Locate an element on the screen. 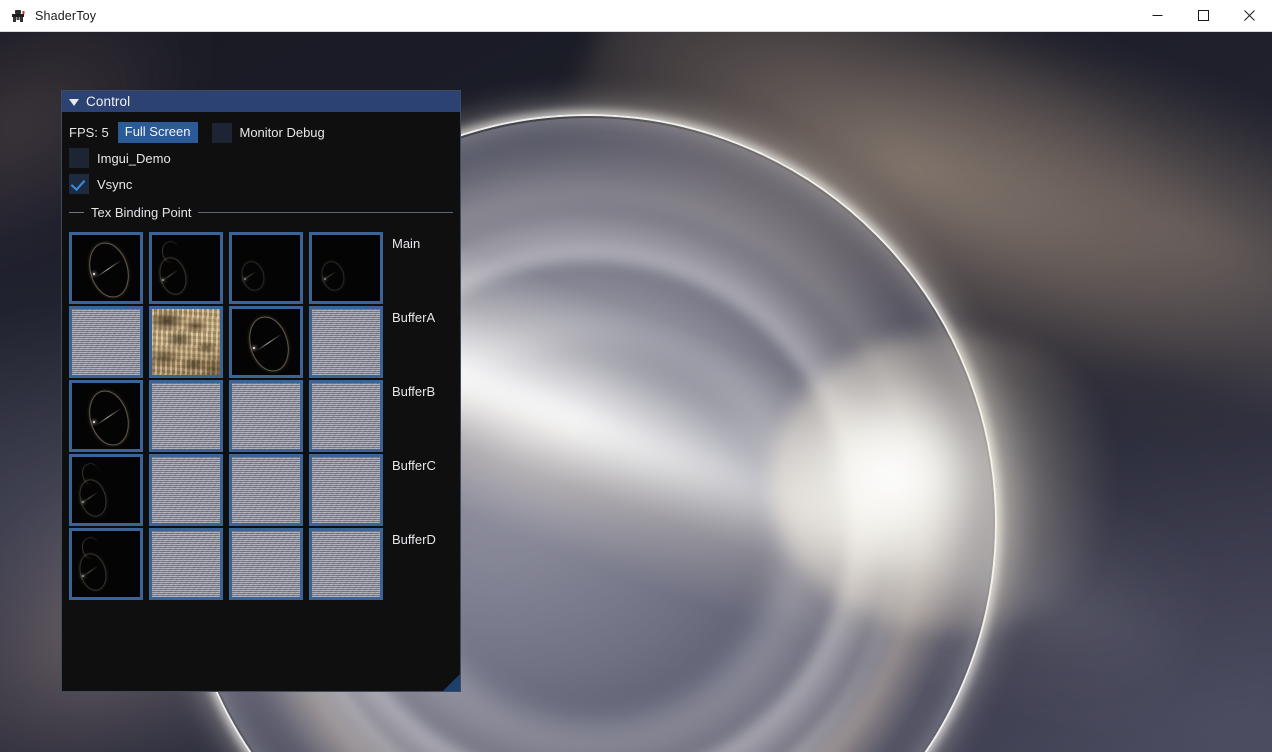 This screenshot has height=752, width=1272. vsync-label: Vsync is located at coordinates (115, 184).